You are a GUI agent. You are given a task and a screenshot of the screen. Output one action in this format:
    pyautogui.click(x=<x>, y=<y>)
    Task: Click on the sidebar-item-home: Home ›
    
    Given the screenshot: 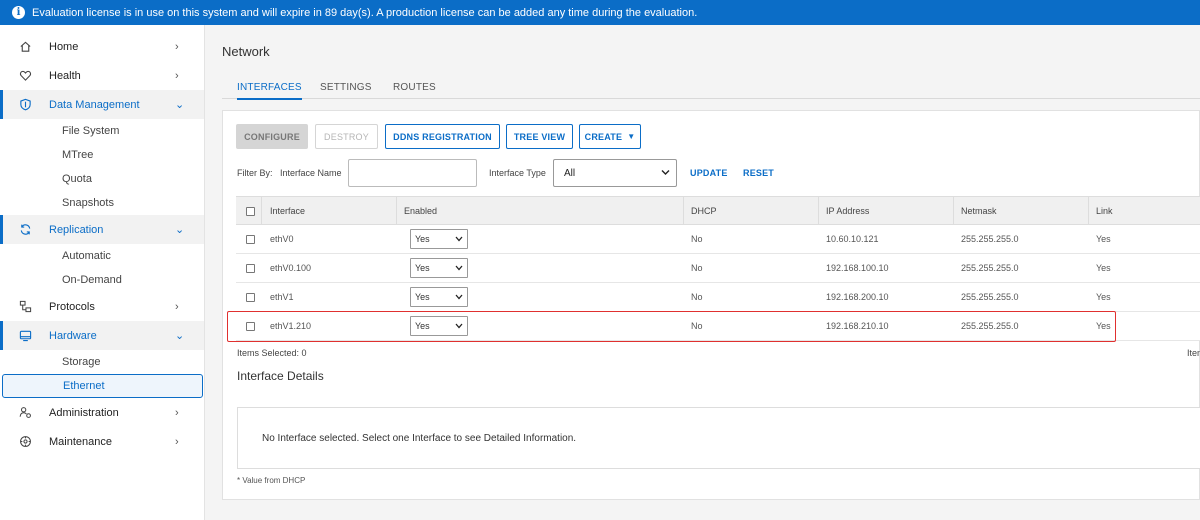 What is the action you would take?
    pyautogui.click(x=102, y=46)
    